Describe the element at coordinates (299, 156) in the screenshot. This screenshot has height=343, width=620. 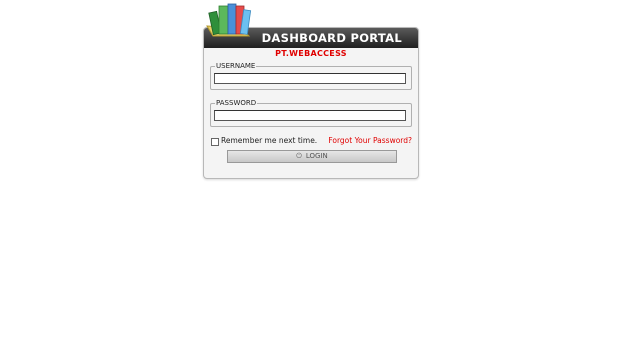
I see `power-icon: ⏻` at that location.